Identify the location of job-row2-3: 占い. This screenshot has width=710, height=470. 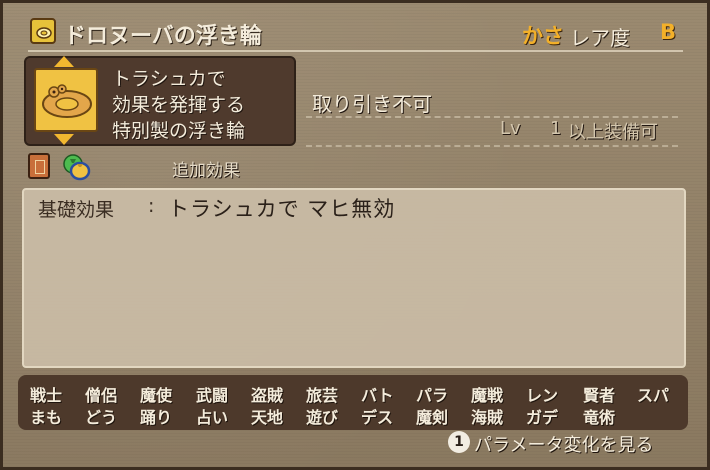
(212, 417).